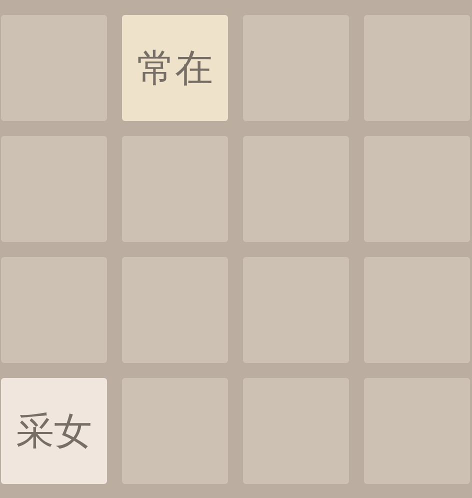  Describe the element at coordinates (54, 431) in the screenshot. I see `game-tile: 采女` at that location.